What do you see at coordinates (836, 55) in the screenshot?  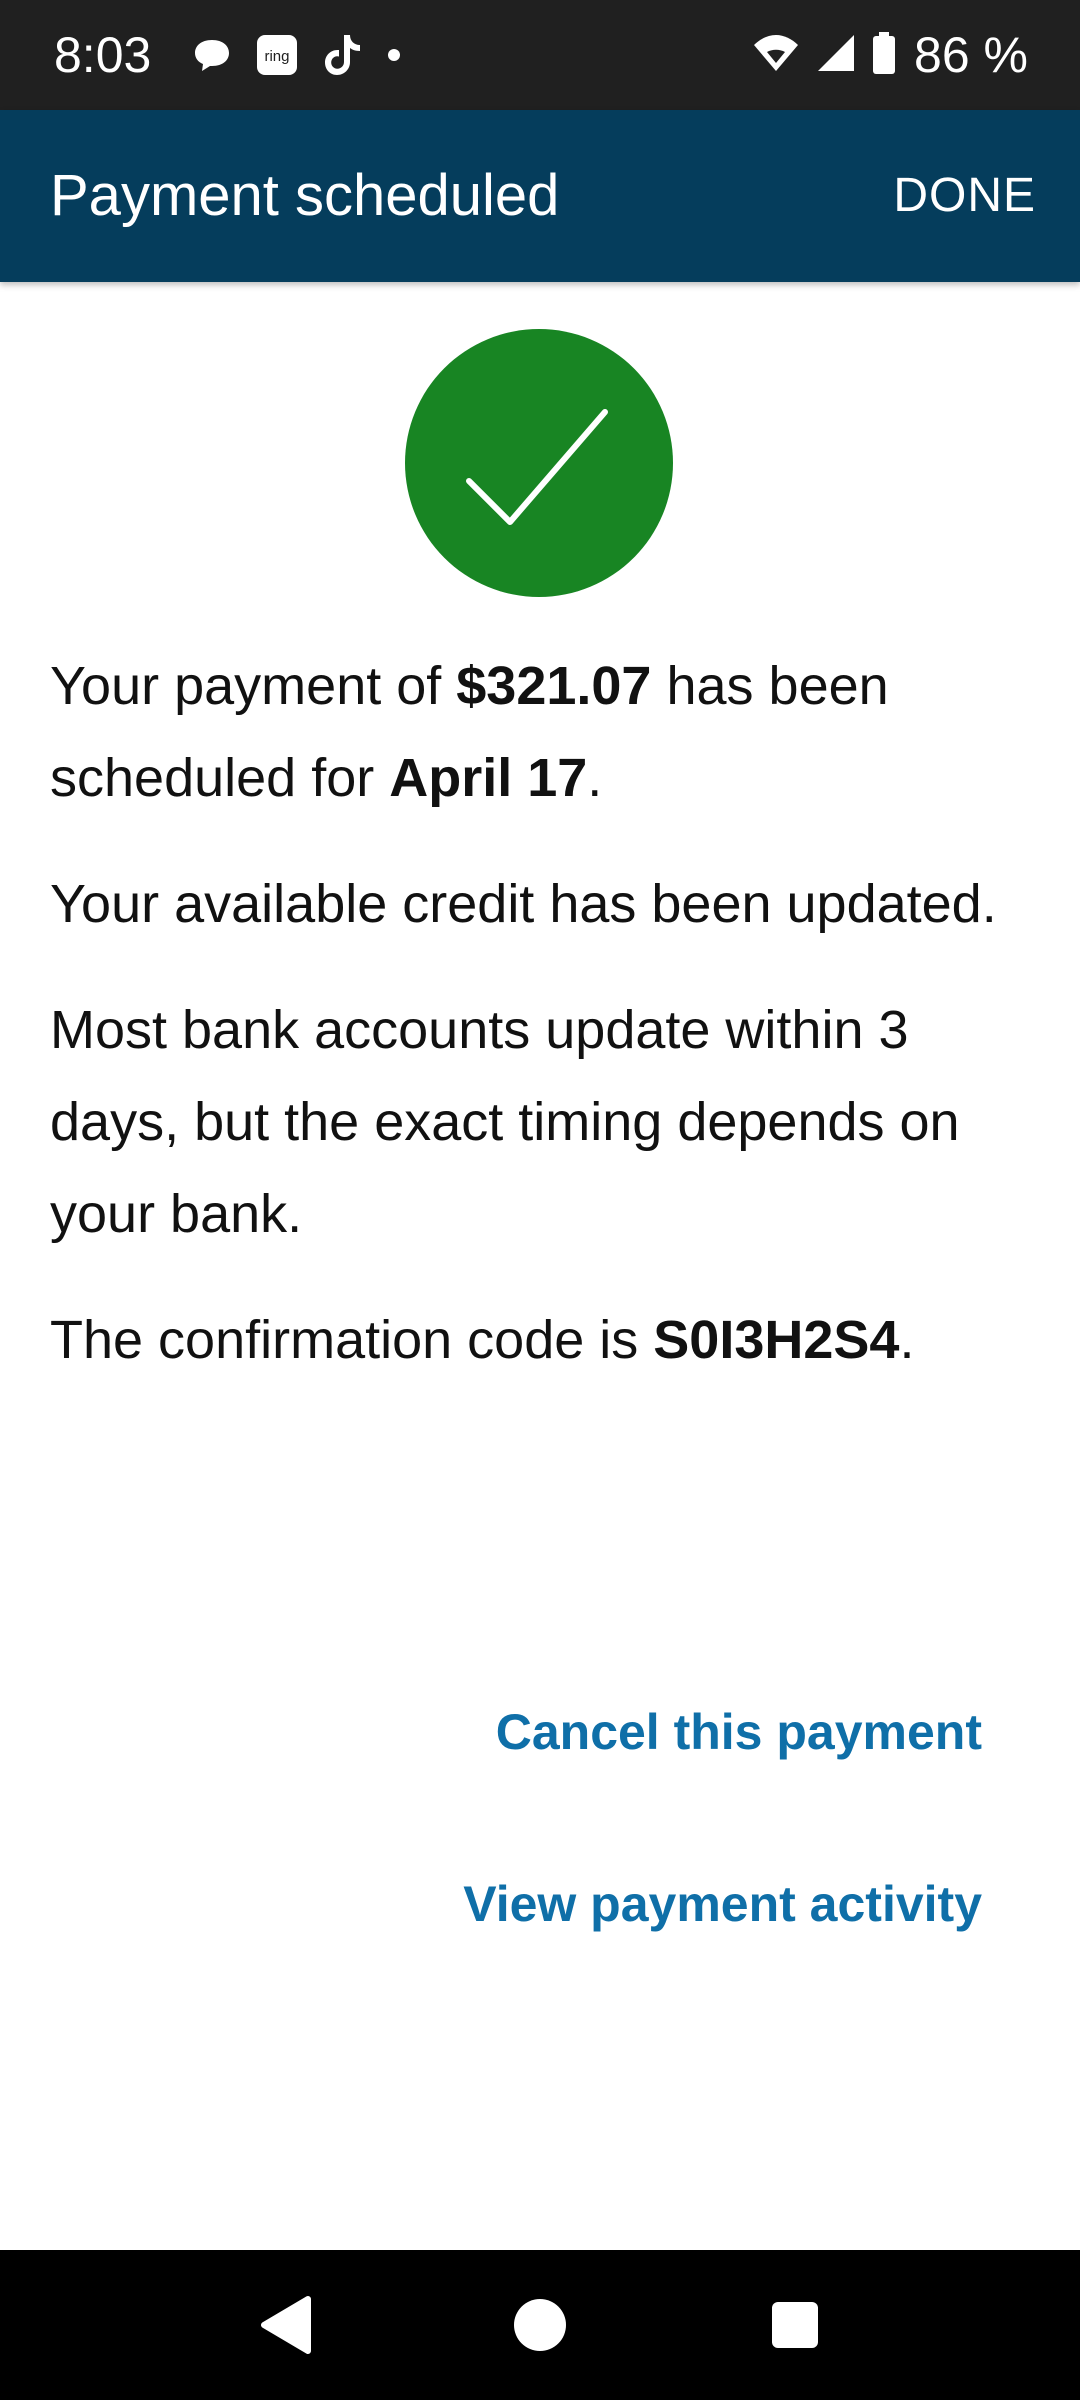 I see `cell-signal-icon` at bounding box center [836, 55].